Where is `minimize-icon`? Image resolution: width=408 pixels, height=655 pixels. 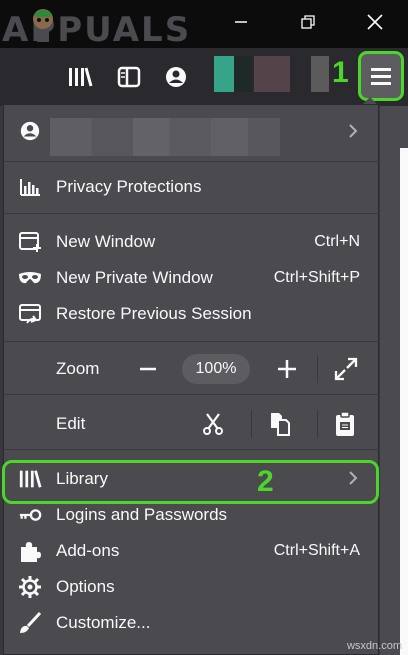 minimize-icon is located at coordinates (241, 22).